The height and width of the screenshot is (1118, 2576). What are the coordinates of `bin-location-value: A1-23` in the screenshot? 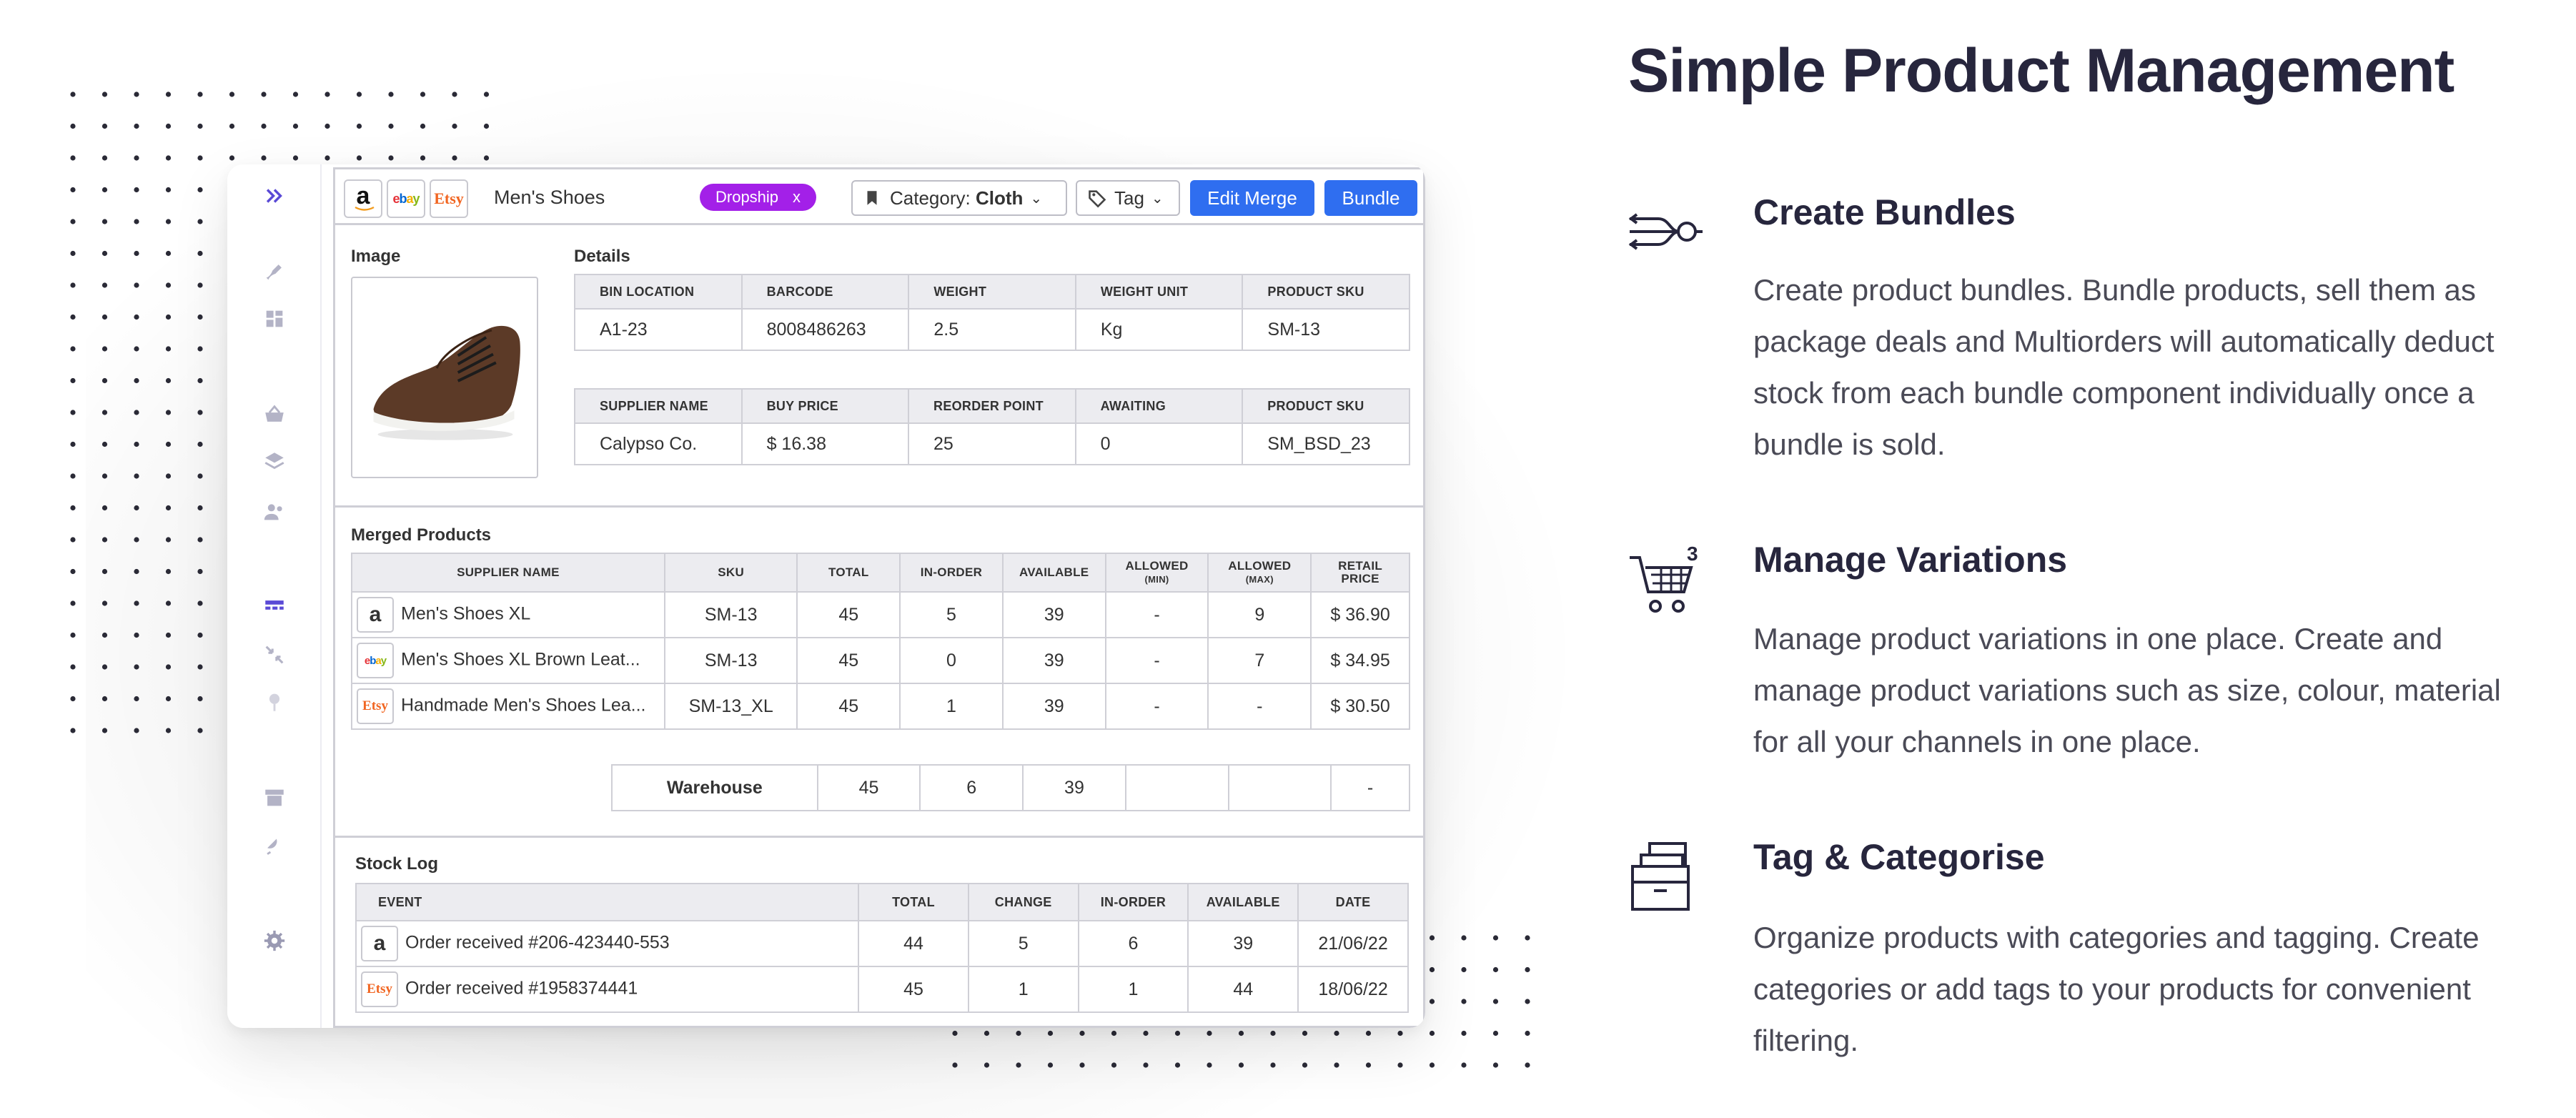 It's located at (659, 330).